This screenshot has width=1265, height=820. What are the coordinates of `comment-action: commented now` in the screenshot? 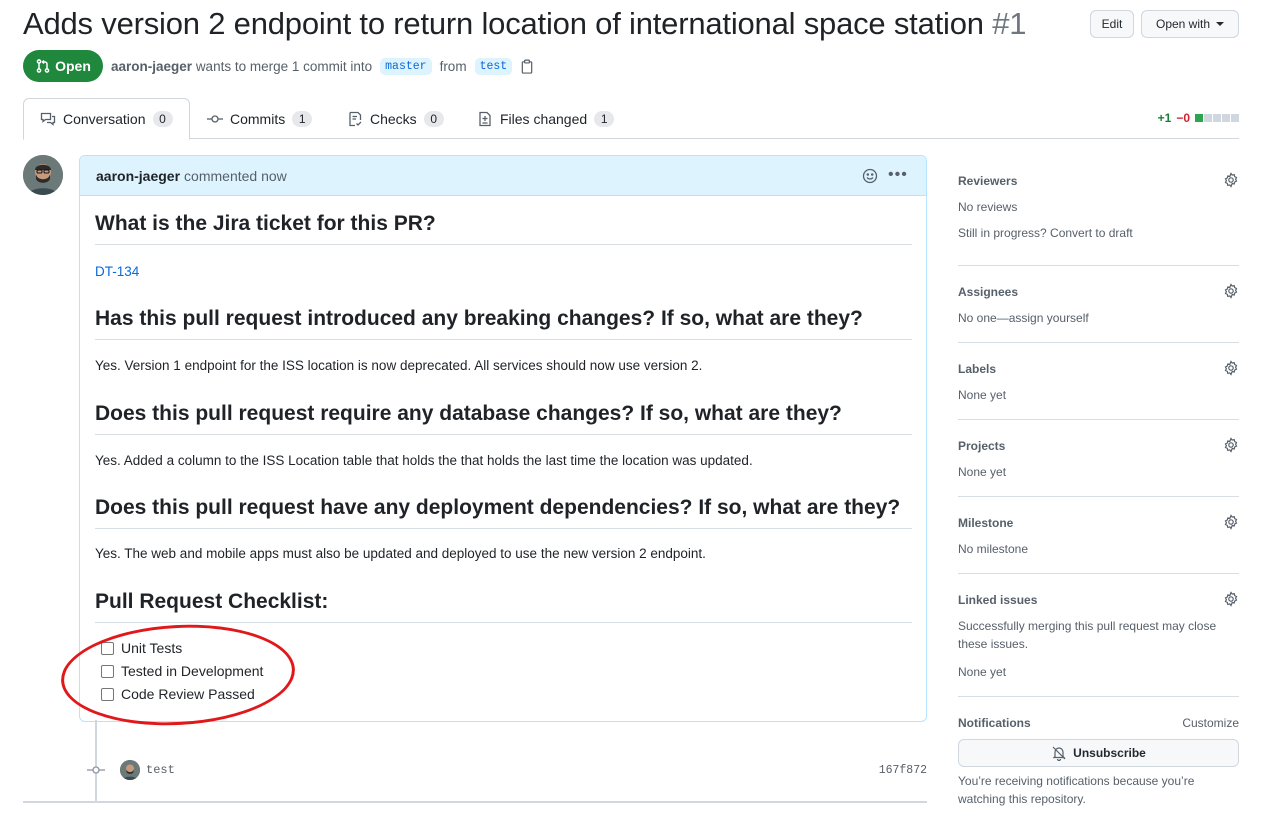 It's located at (235, 176).